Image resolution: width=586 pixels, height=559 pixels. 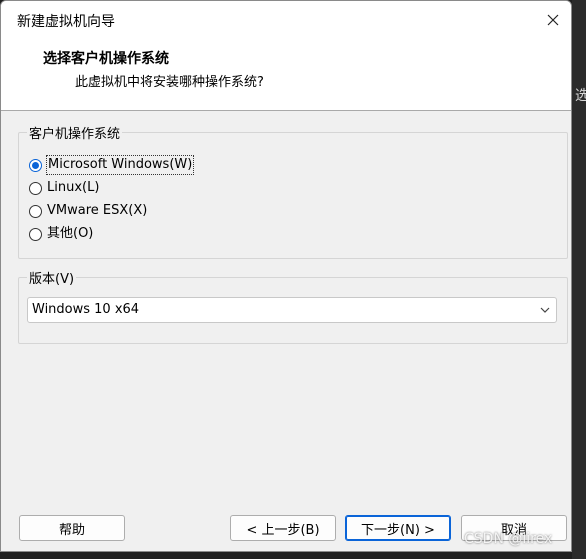 What do you see at coordinates (286, 20) in the screenshot?
I see `title-bar: 新建虚拟机向导` at bounding box center [286, 20].